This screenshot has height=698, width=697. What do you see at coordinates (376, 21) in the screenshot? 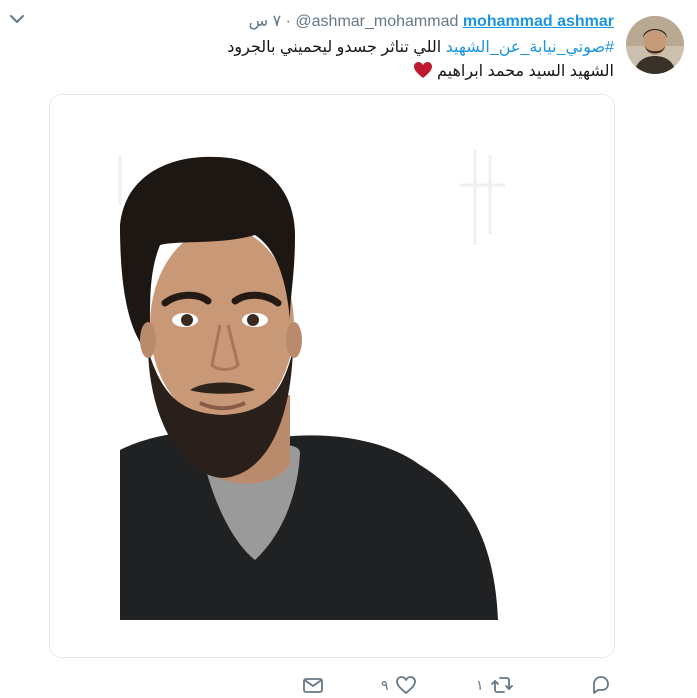
I see `user-handle: @ashmar_mohammad` at bounding box center [376, 21].